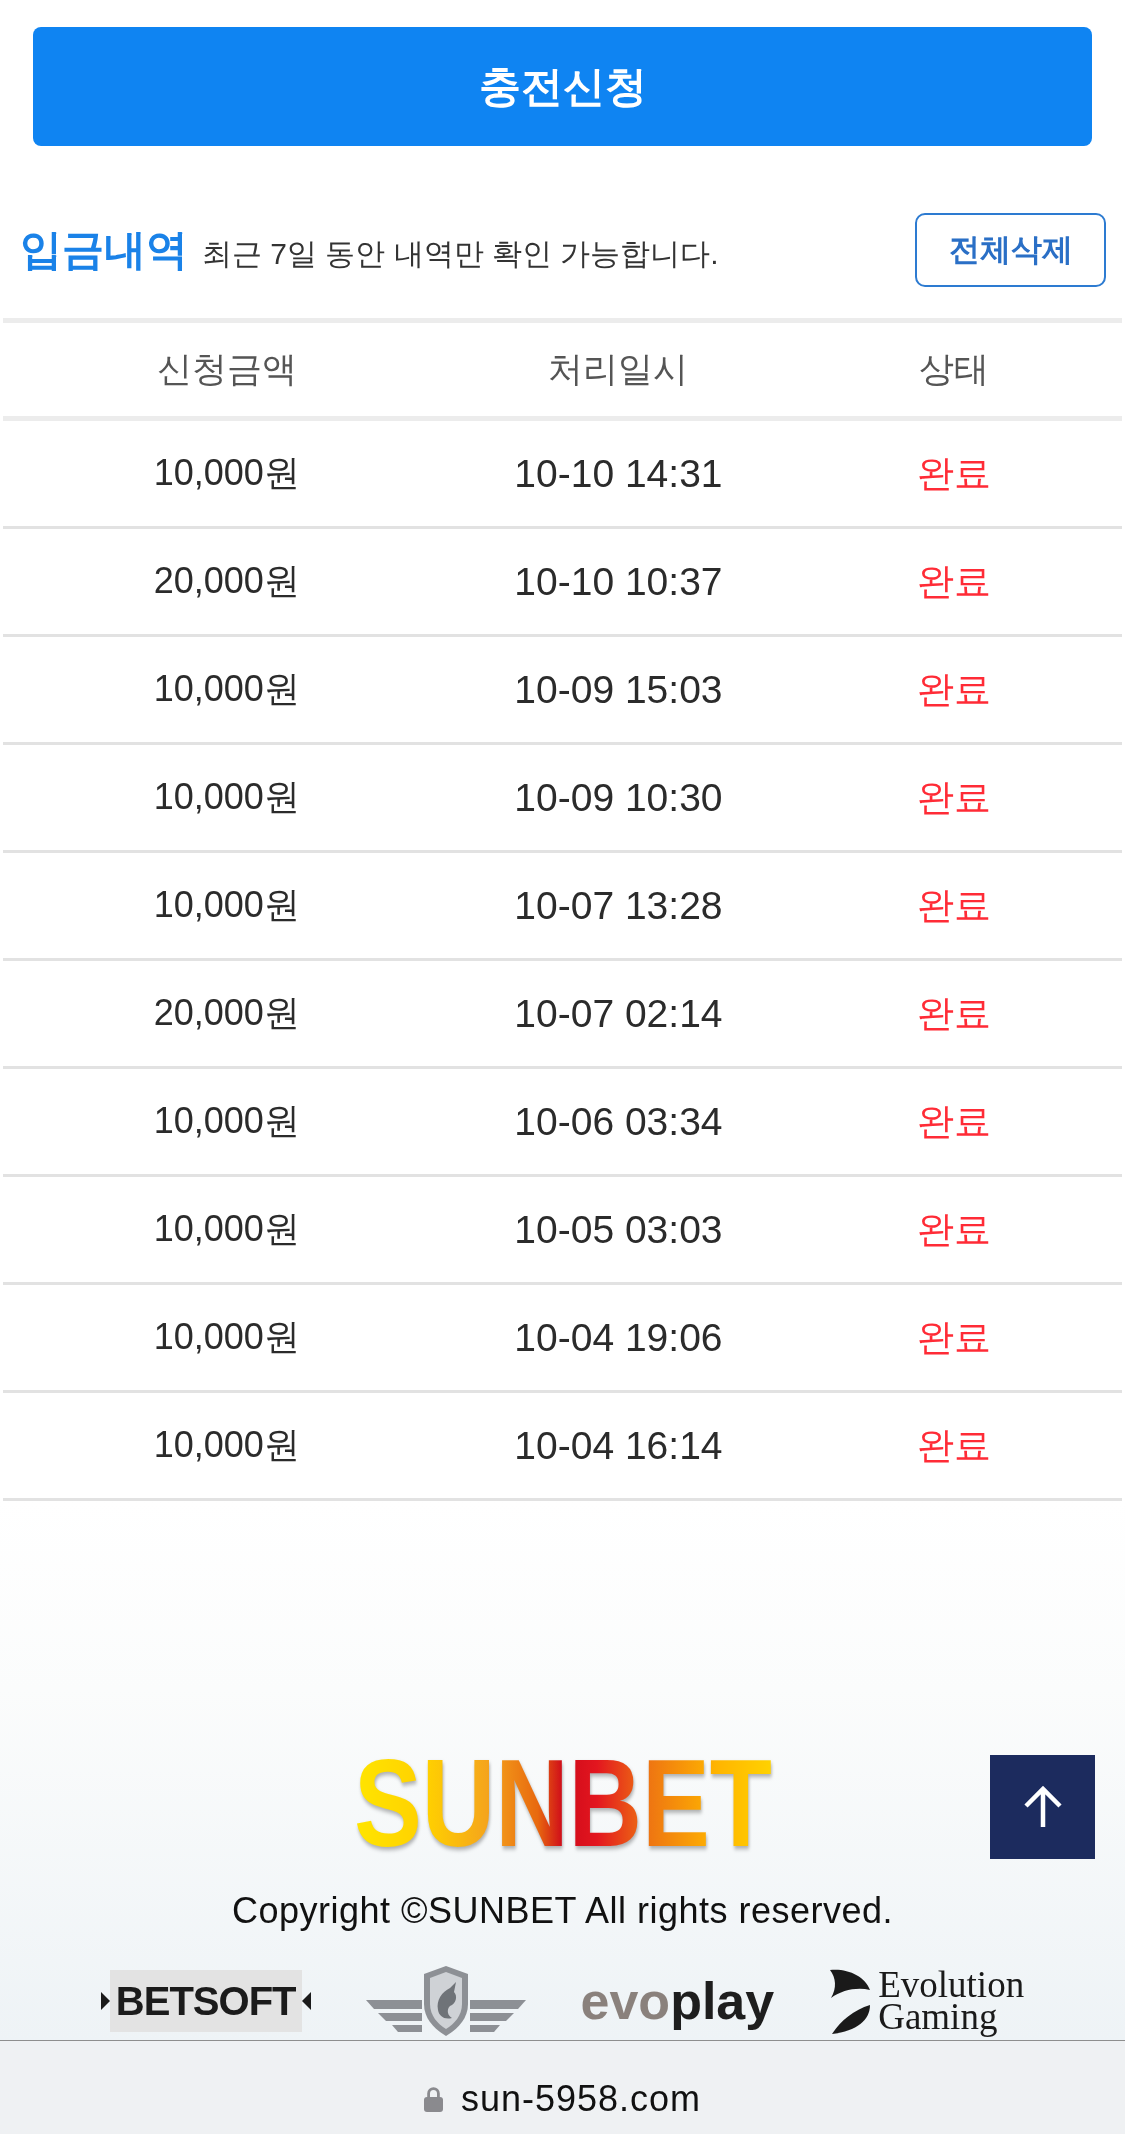 Image resolution: width=1125 pixels, height=2134 pixels. What do you see at coordinates (618, 1013) in the screenshot?
I see `table-cell: 10-07 02:14` at bounding box center [618, 1013].